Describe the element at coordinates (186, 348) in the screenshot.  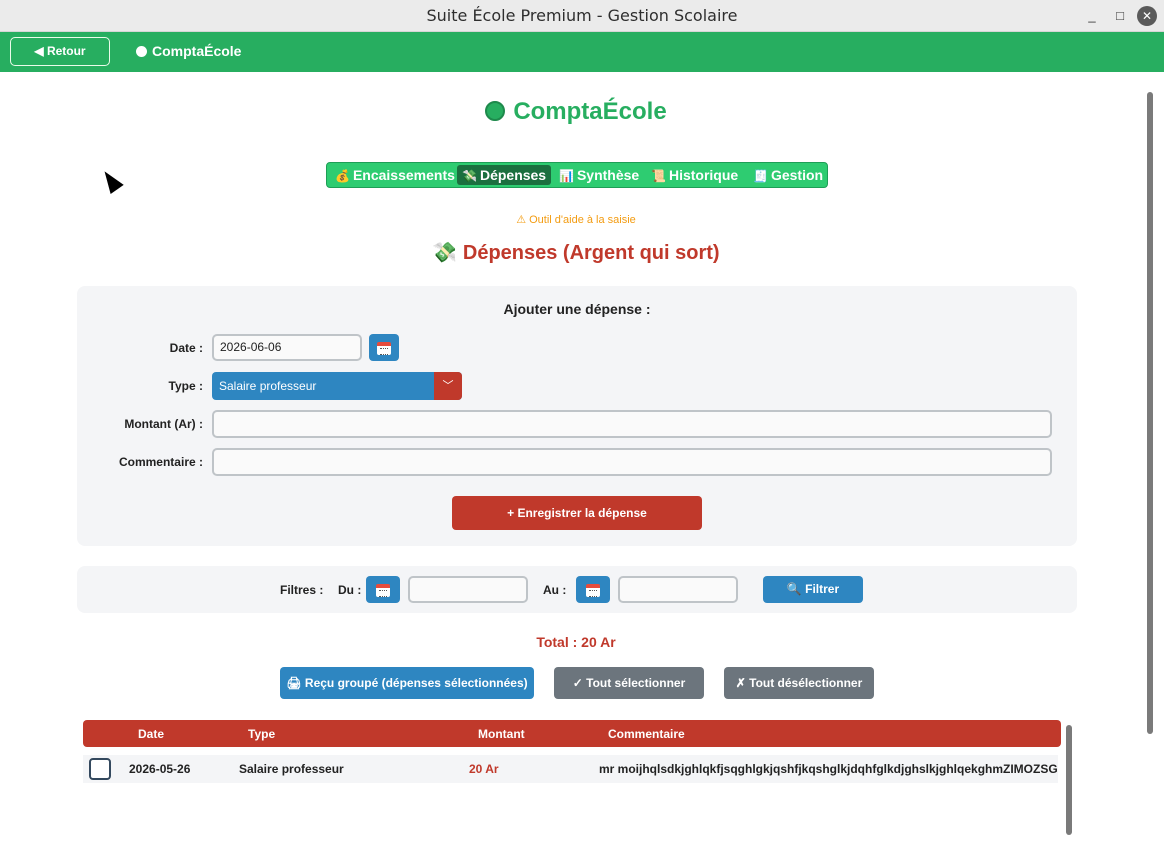
I see `date-label: Date :` at that location.